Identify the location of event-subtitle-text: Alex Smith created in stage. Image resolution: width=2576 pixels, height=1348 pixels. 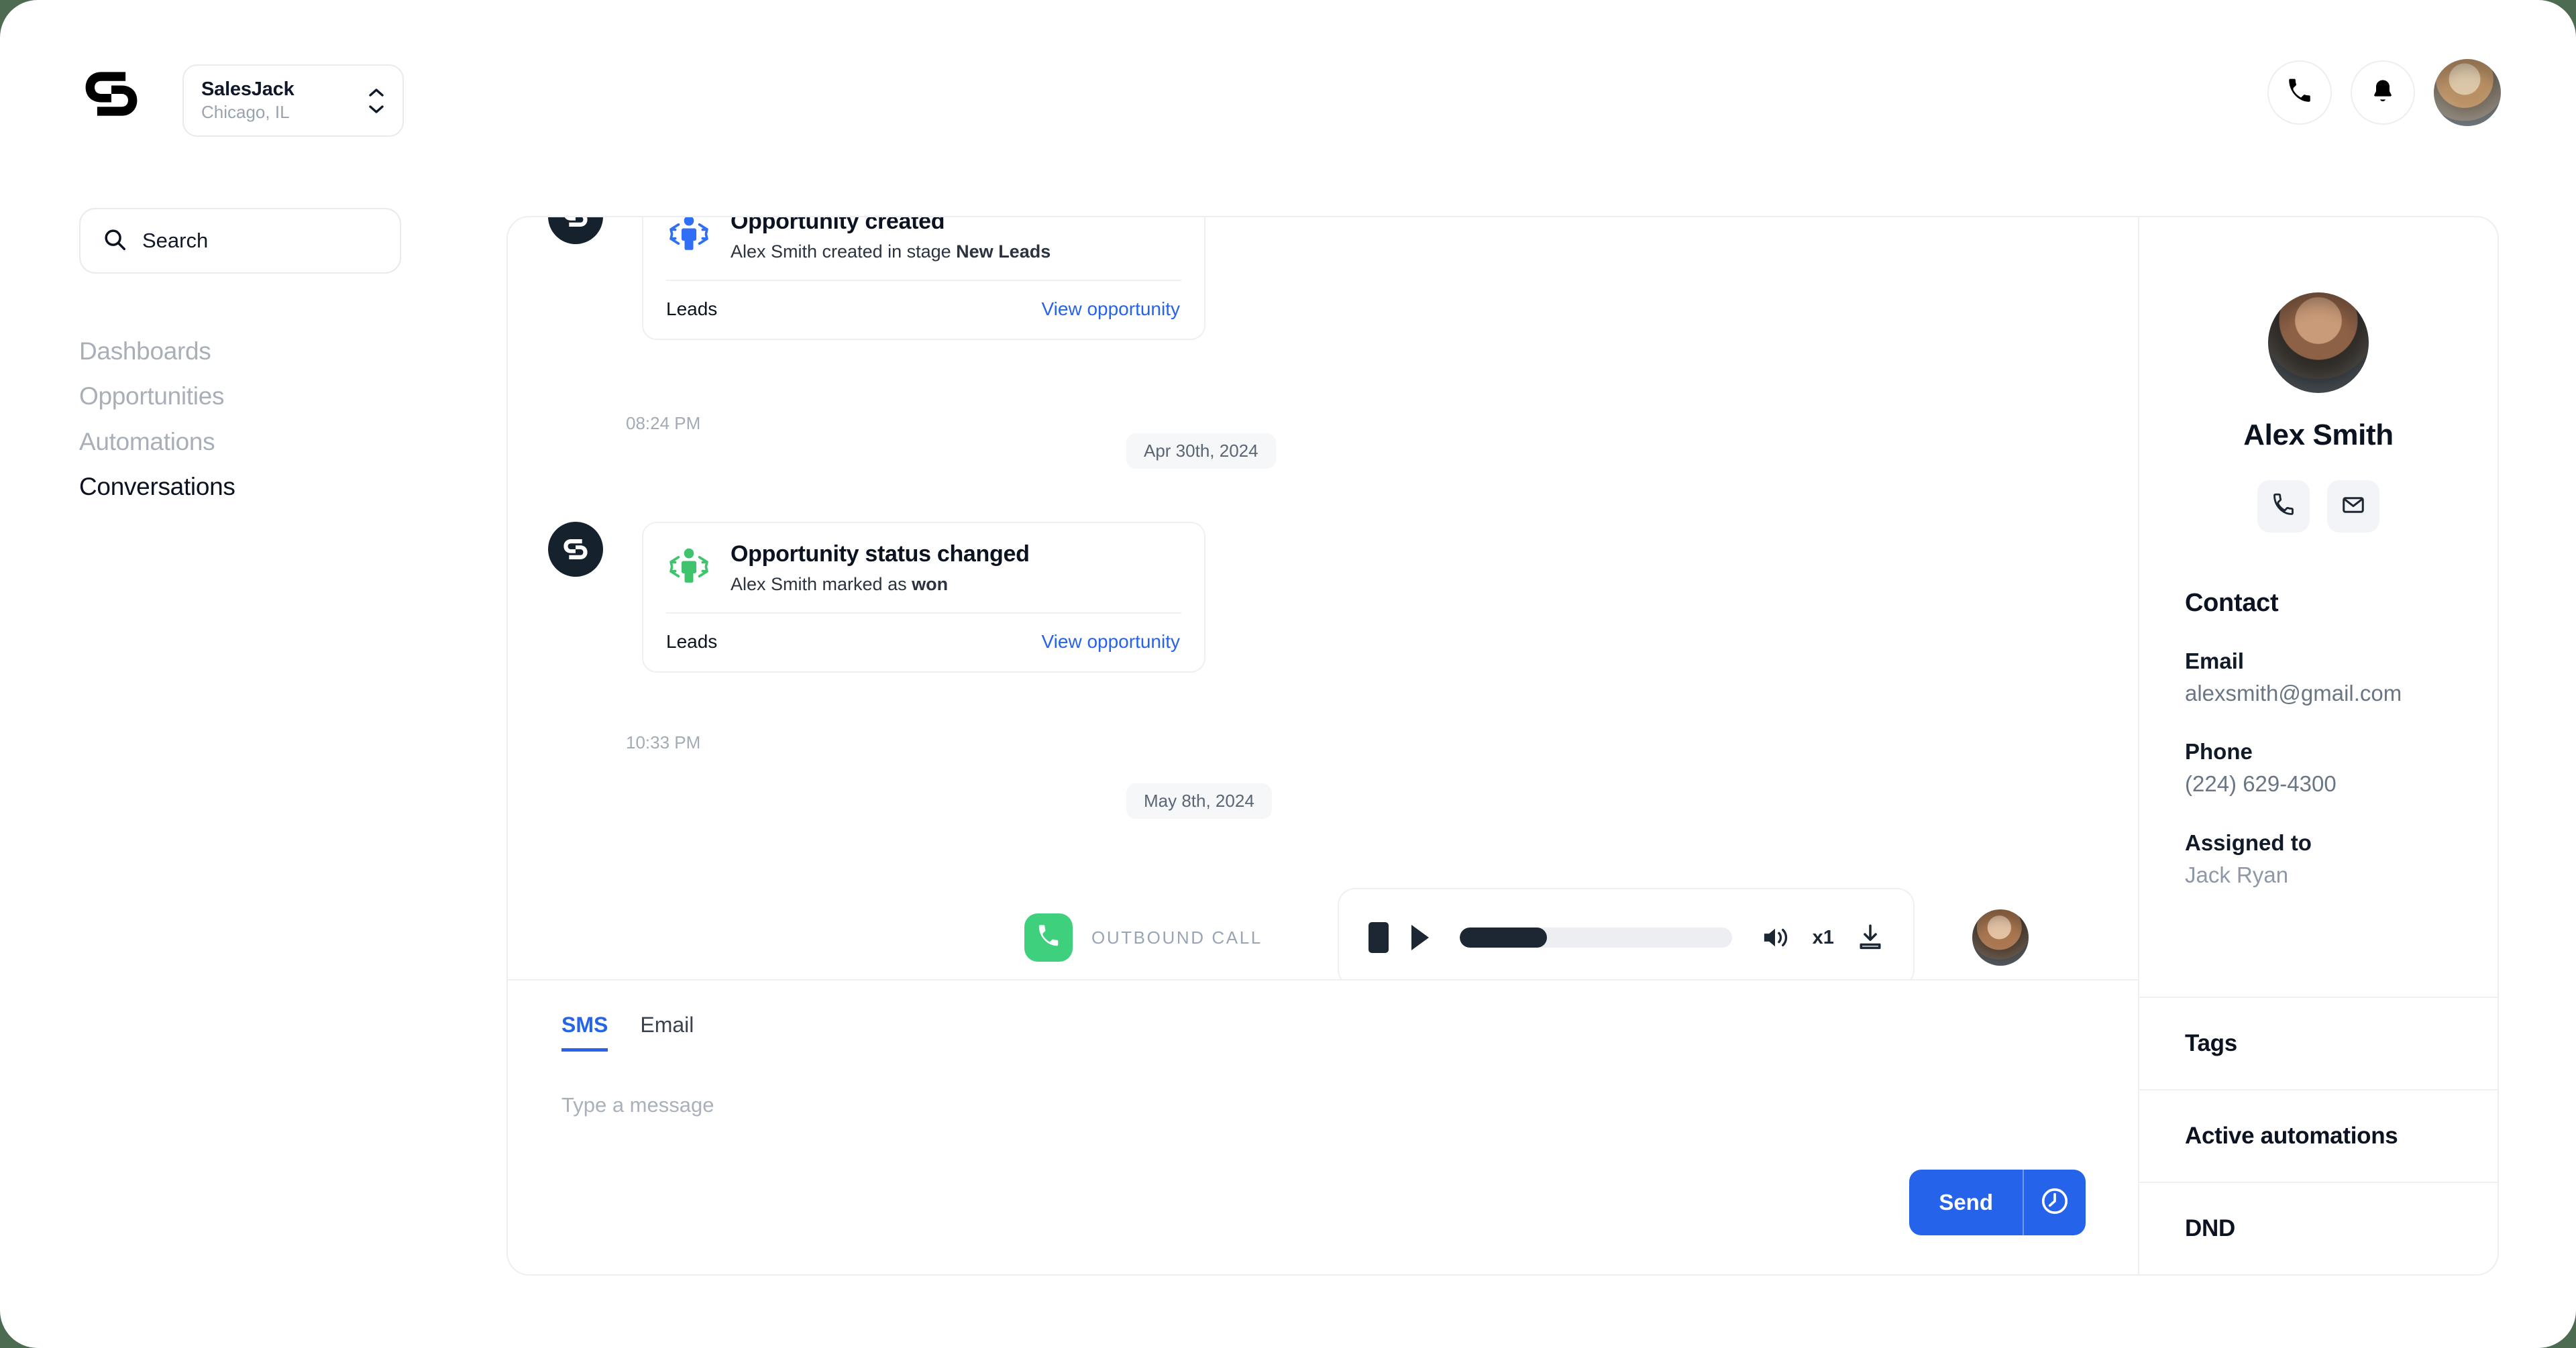
(844, 251).